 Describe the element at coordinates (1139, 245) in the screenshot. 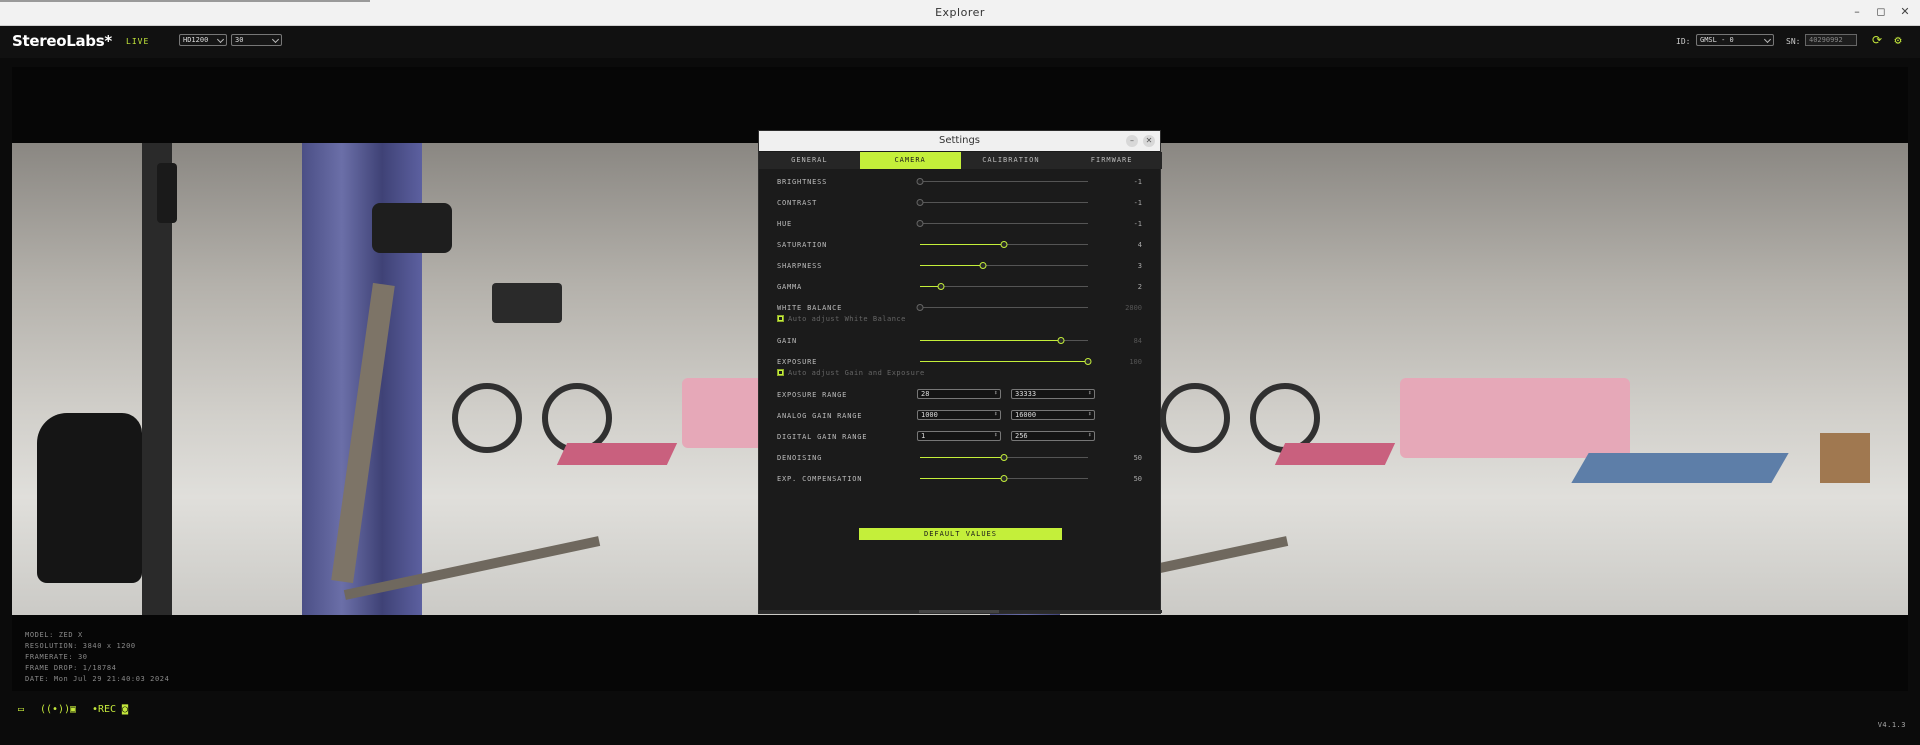

I see `saturation-value: 4` at that location.